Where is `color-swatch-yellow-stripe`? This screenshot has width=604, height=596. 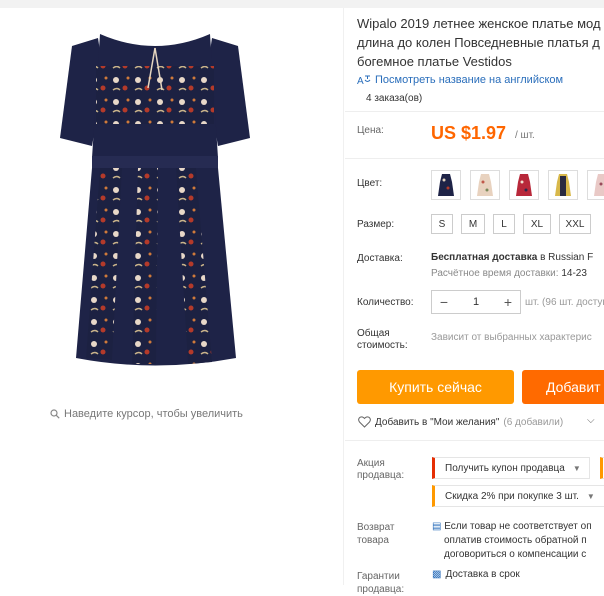
color-swatch-yellow-stripe is located at coordinates (563, 185).